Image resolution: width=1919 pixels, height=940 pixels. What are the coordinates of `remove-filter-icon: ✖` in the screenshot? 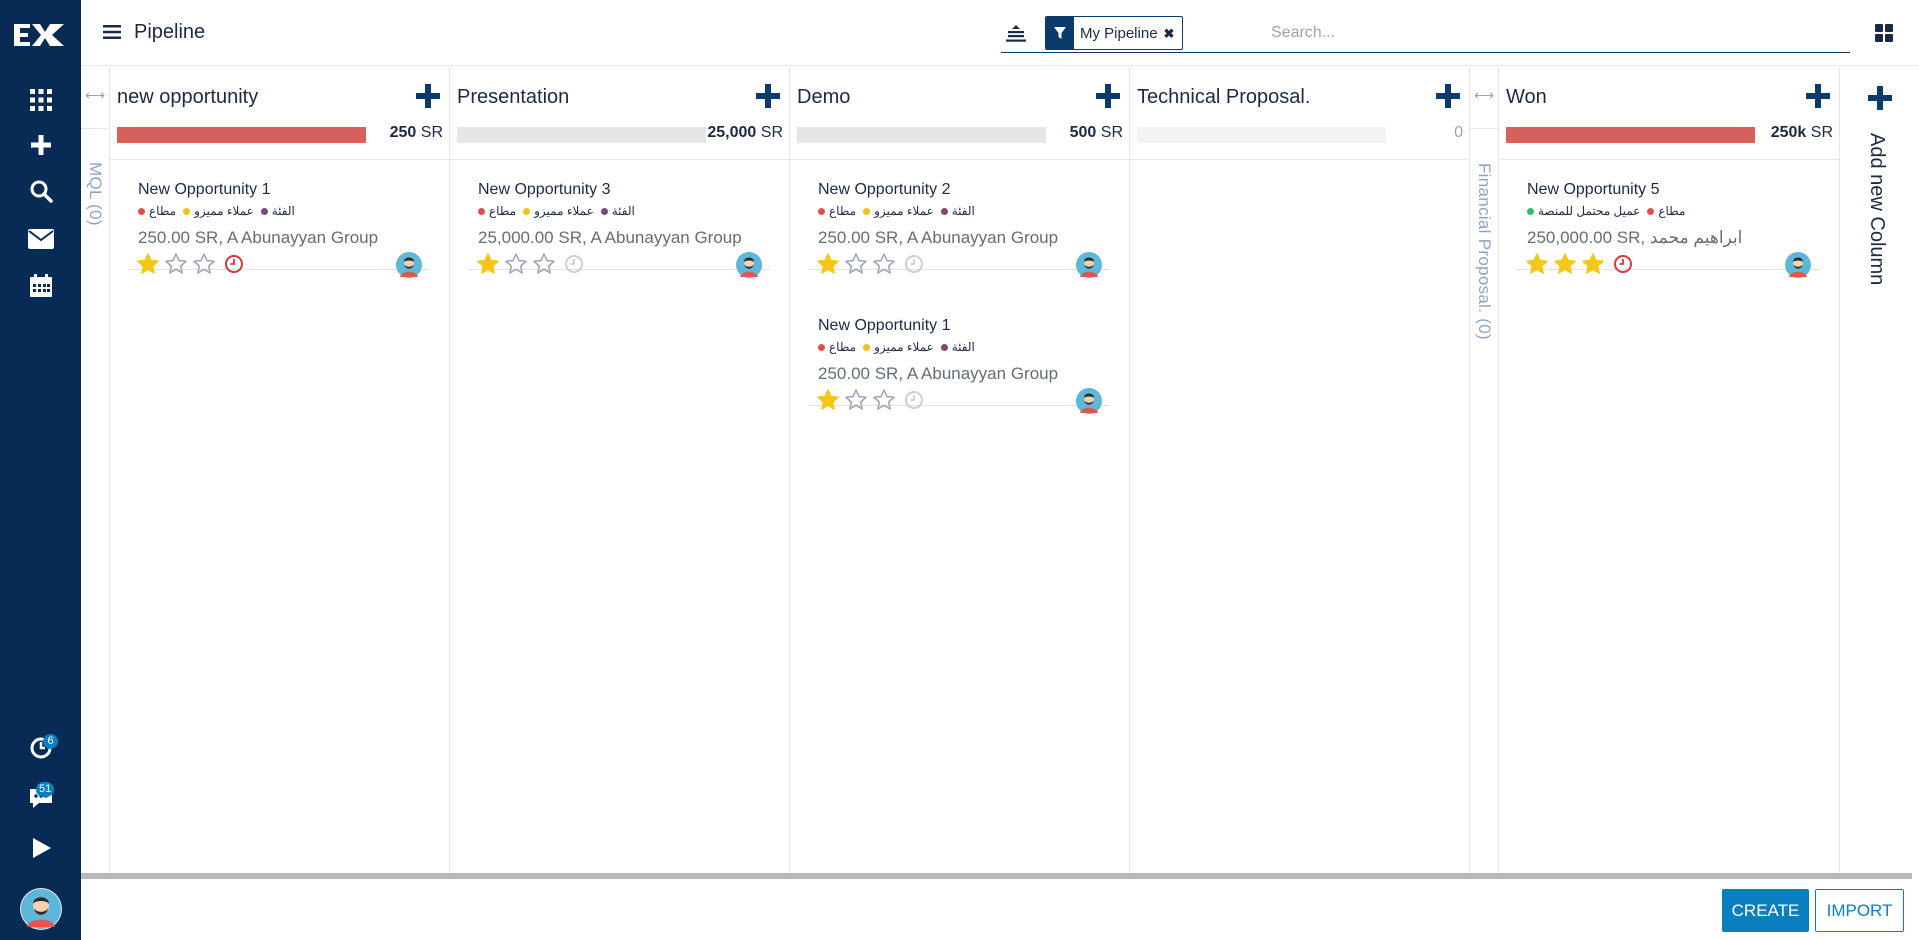 It's located at (1173, 33).